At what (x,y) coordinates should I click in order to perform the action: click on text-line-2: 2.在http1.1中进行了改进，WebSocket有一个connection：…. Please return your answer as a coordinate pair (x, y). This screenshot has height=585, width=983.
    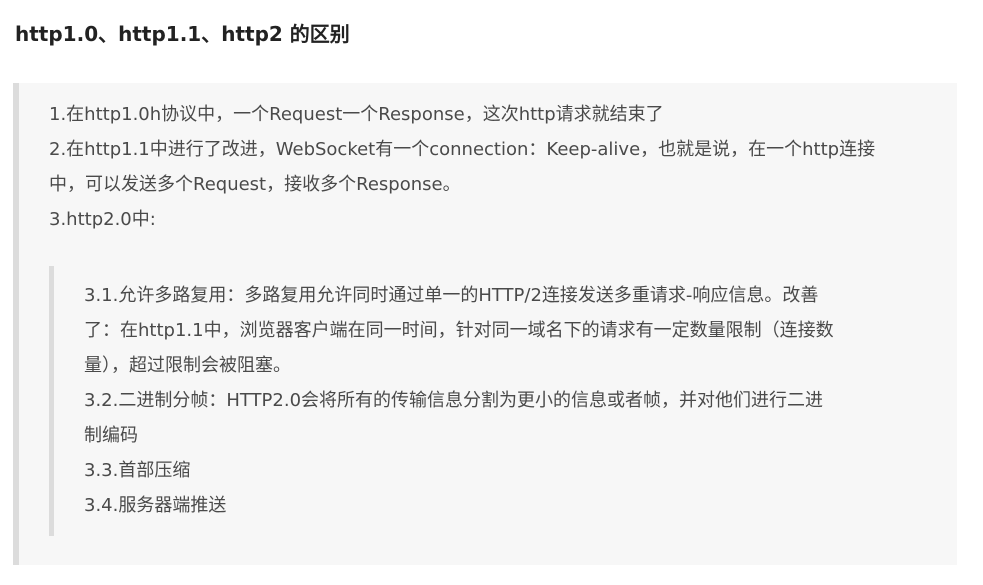
    Looking at the image, I should click on (462, 149).